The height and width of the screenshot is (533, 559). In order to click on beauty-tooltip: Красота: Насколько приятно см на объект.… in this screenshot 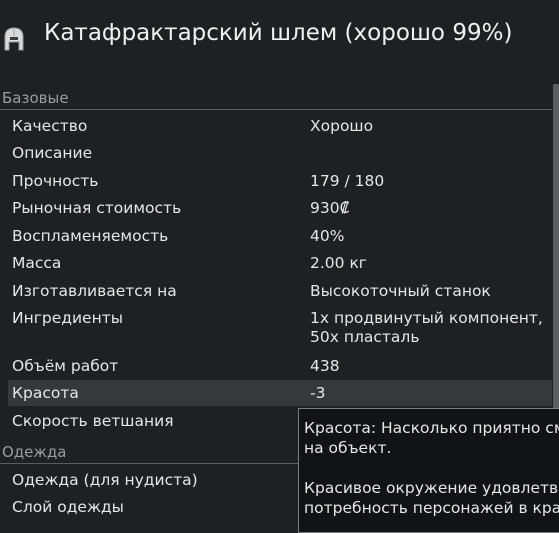, I will do `click(428, 470)`.